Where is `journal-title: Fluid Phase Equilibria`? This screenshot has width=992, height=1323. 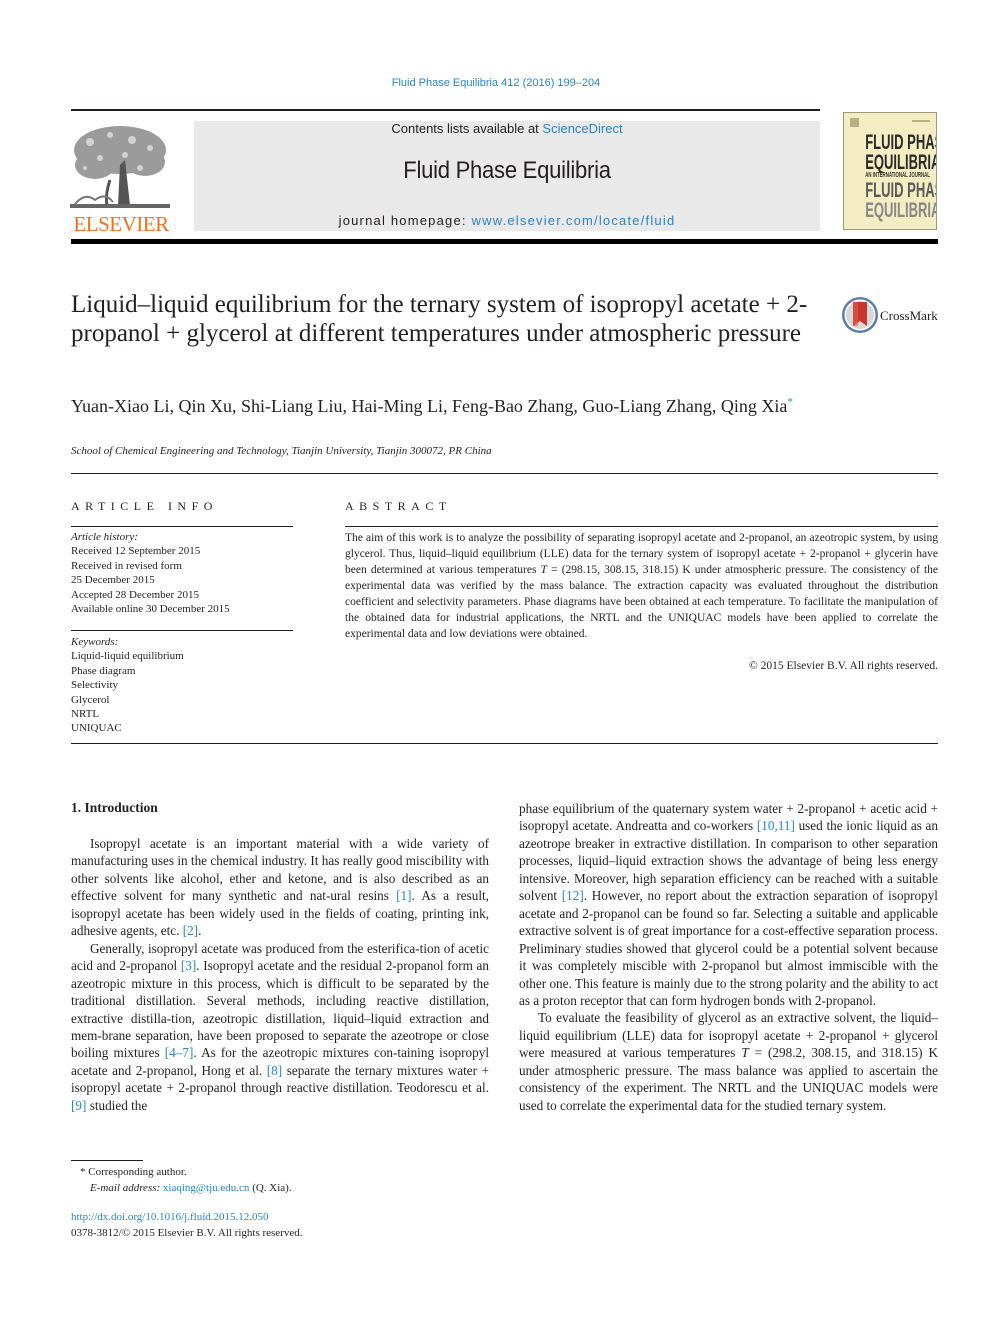 journal-title: Fluid Phase Equilibria is located at coordinates (507, 170).